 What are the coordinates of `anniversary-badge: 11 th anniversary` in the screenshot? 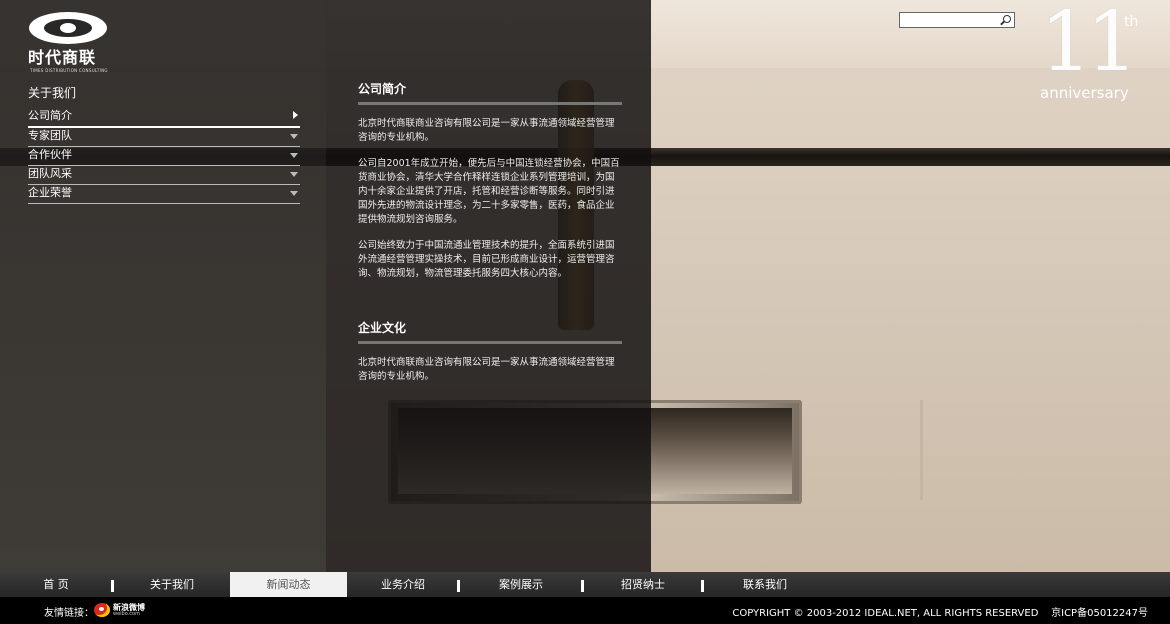 It's located at (1095, 53).